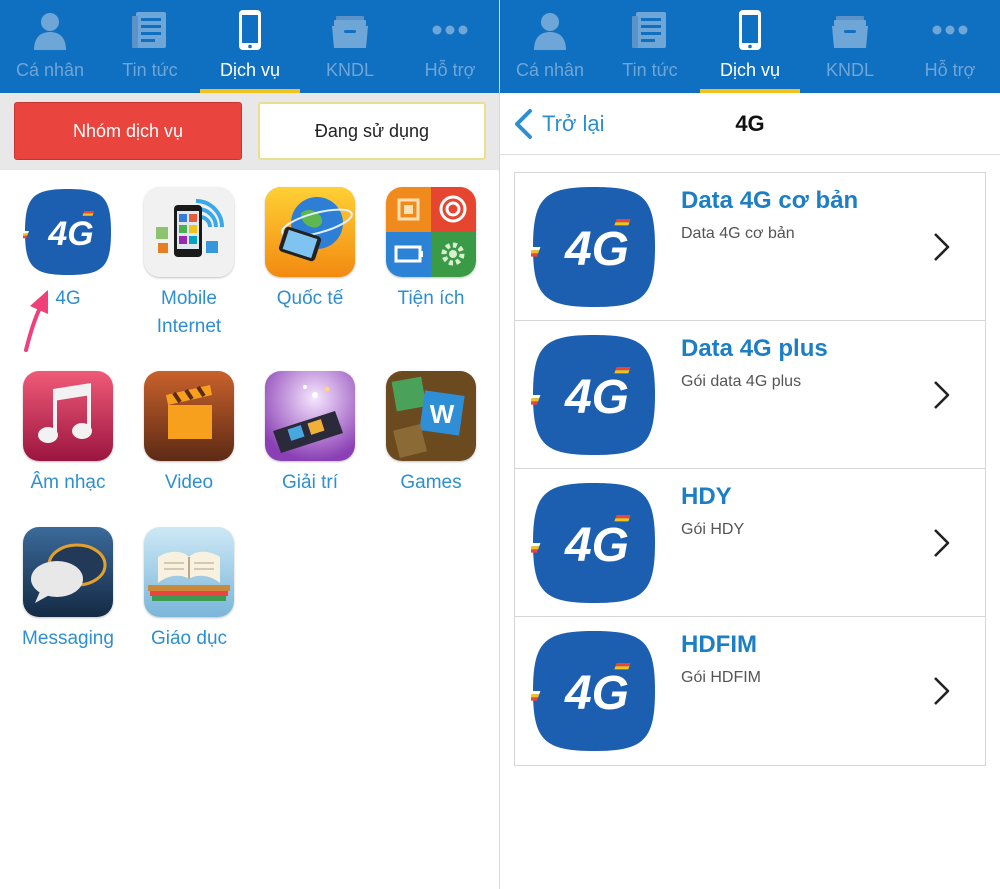  I want to click on service-item-games: W Games, so click(431, 434).